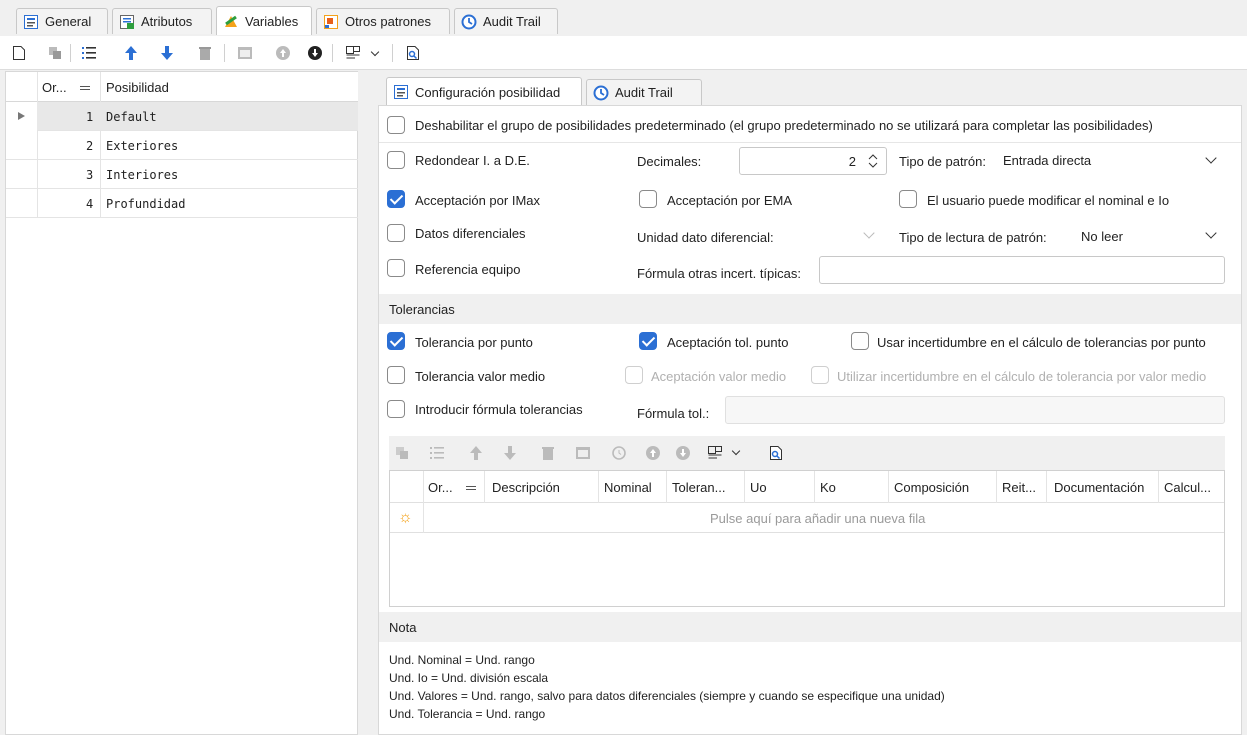 The image size is (1247, 735). What do you see at coordinates (601, 93) in the screenshot?
I see `history-icon` at bounding box center [601, 93].